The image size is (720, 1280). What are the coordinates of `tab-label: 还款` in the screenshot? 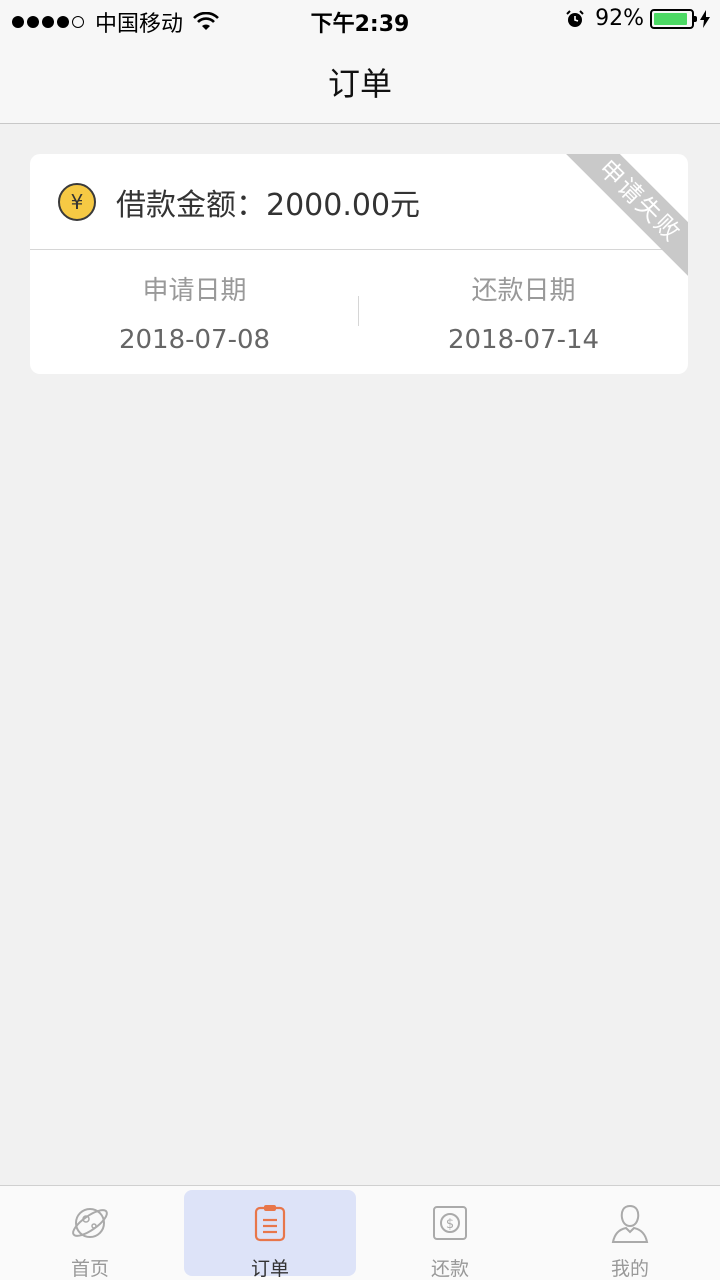 It's located at (449, 1269).